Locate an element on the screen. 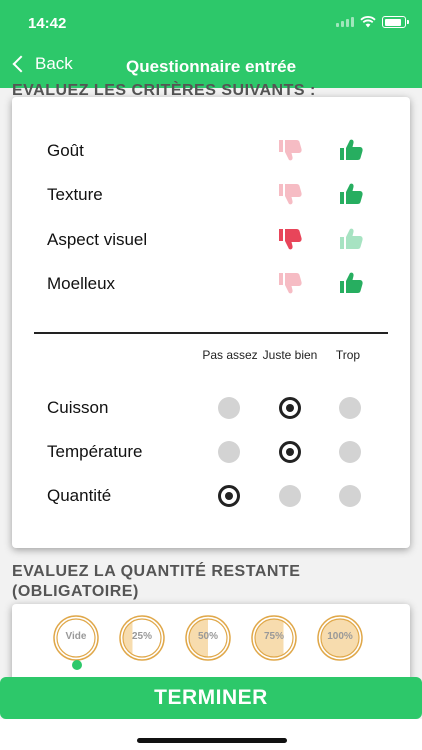 The image size is (422, 750). quantity-option-label: 50% is located at coordinates (207, 636).